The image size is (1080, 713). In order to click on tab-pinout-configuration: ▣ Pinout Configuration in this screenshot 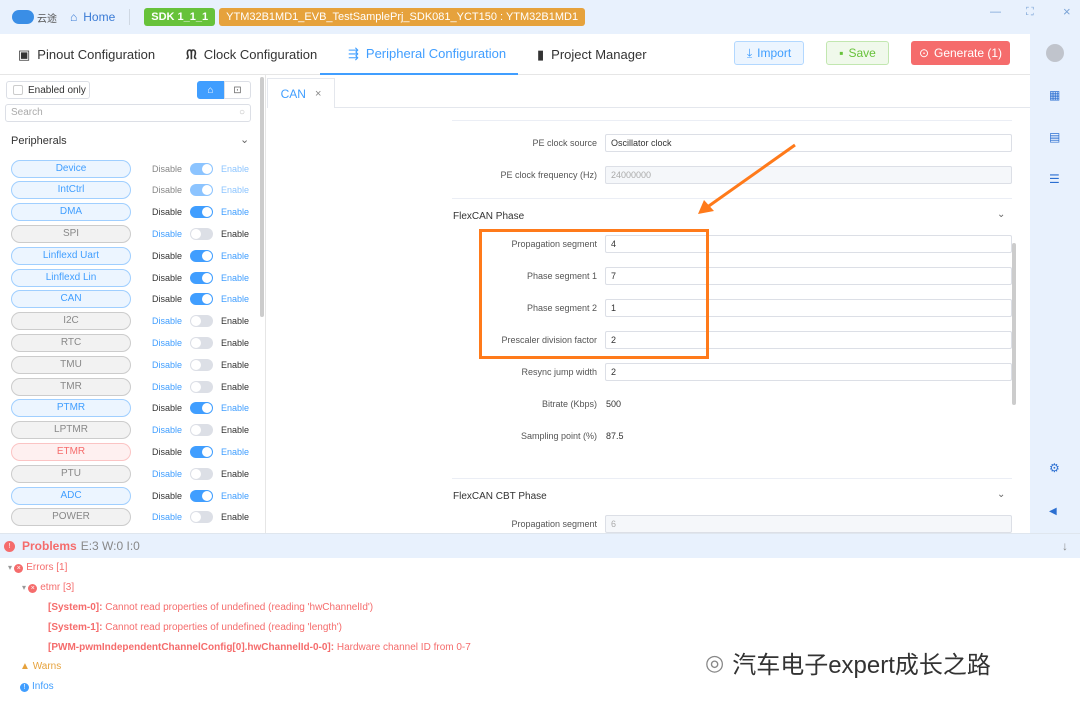, I will do `click(86, 54)`.